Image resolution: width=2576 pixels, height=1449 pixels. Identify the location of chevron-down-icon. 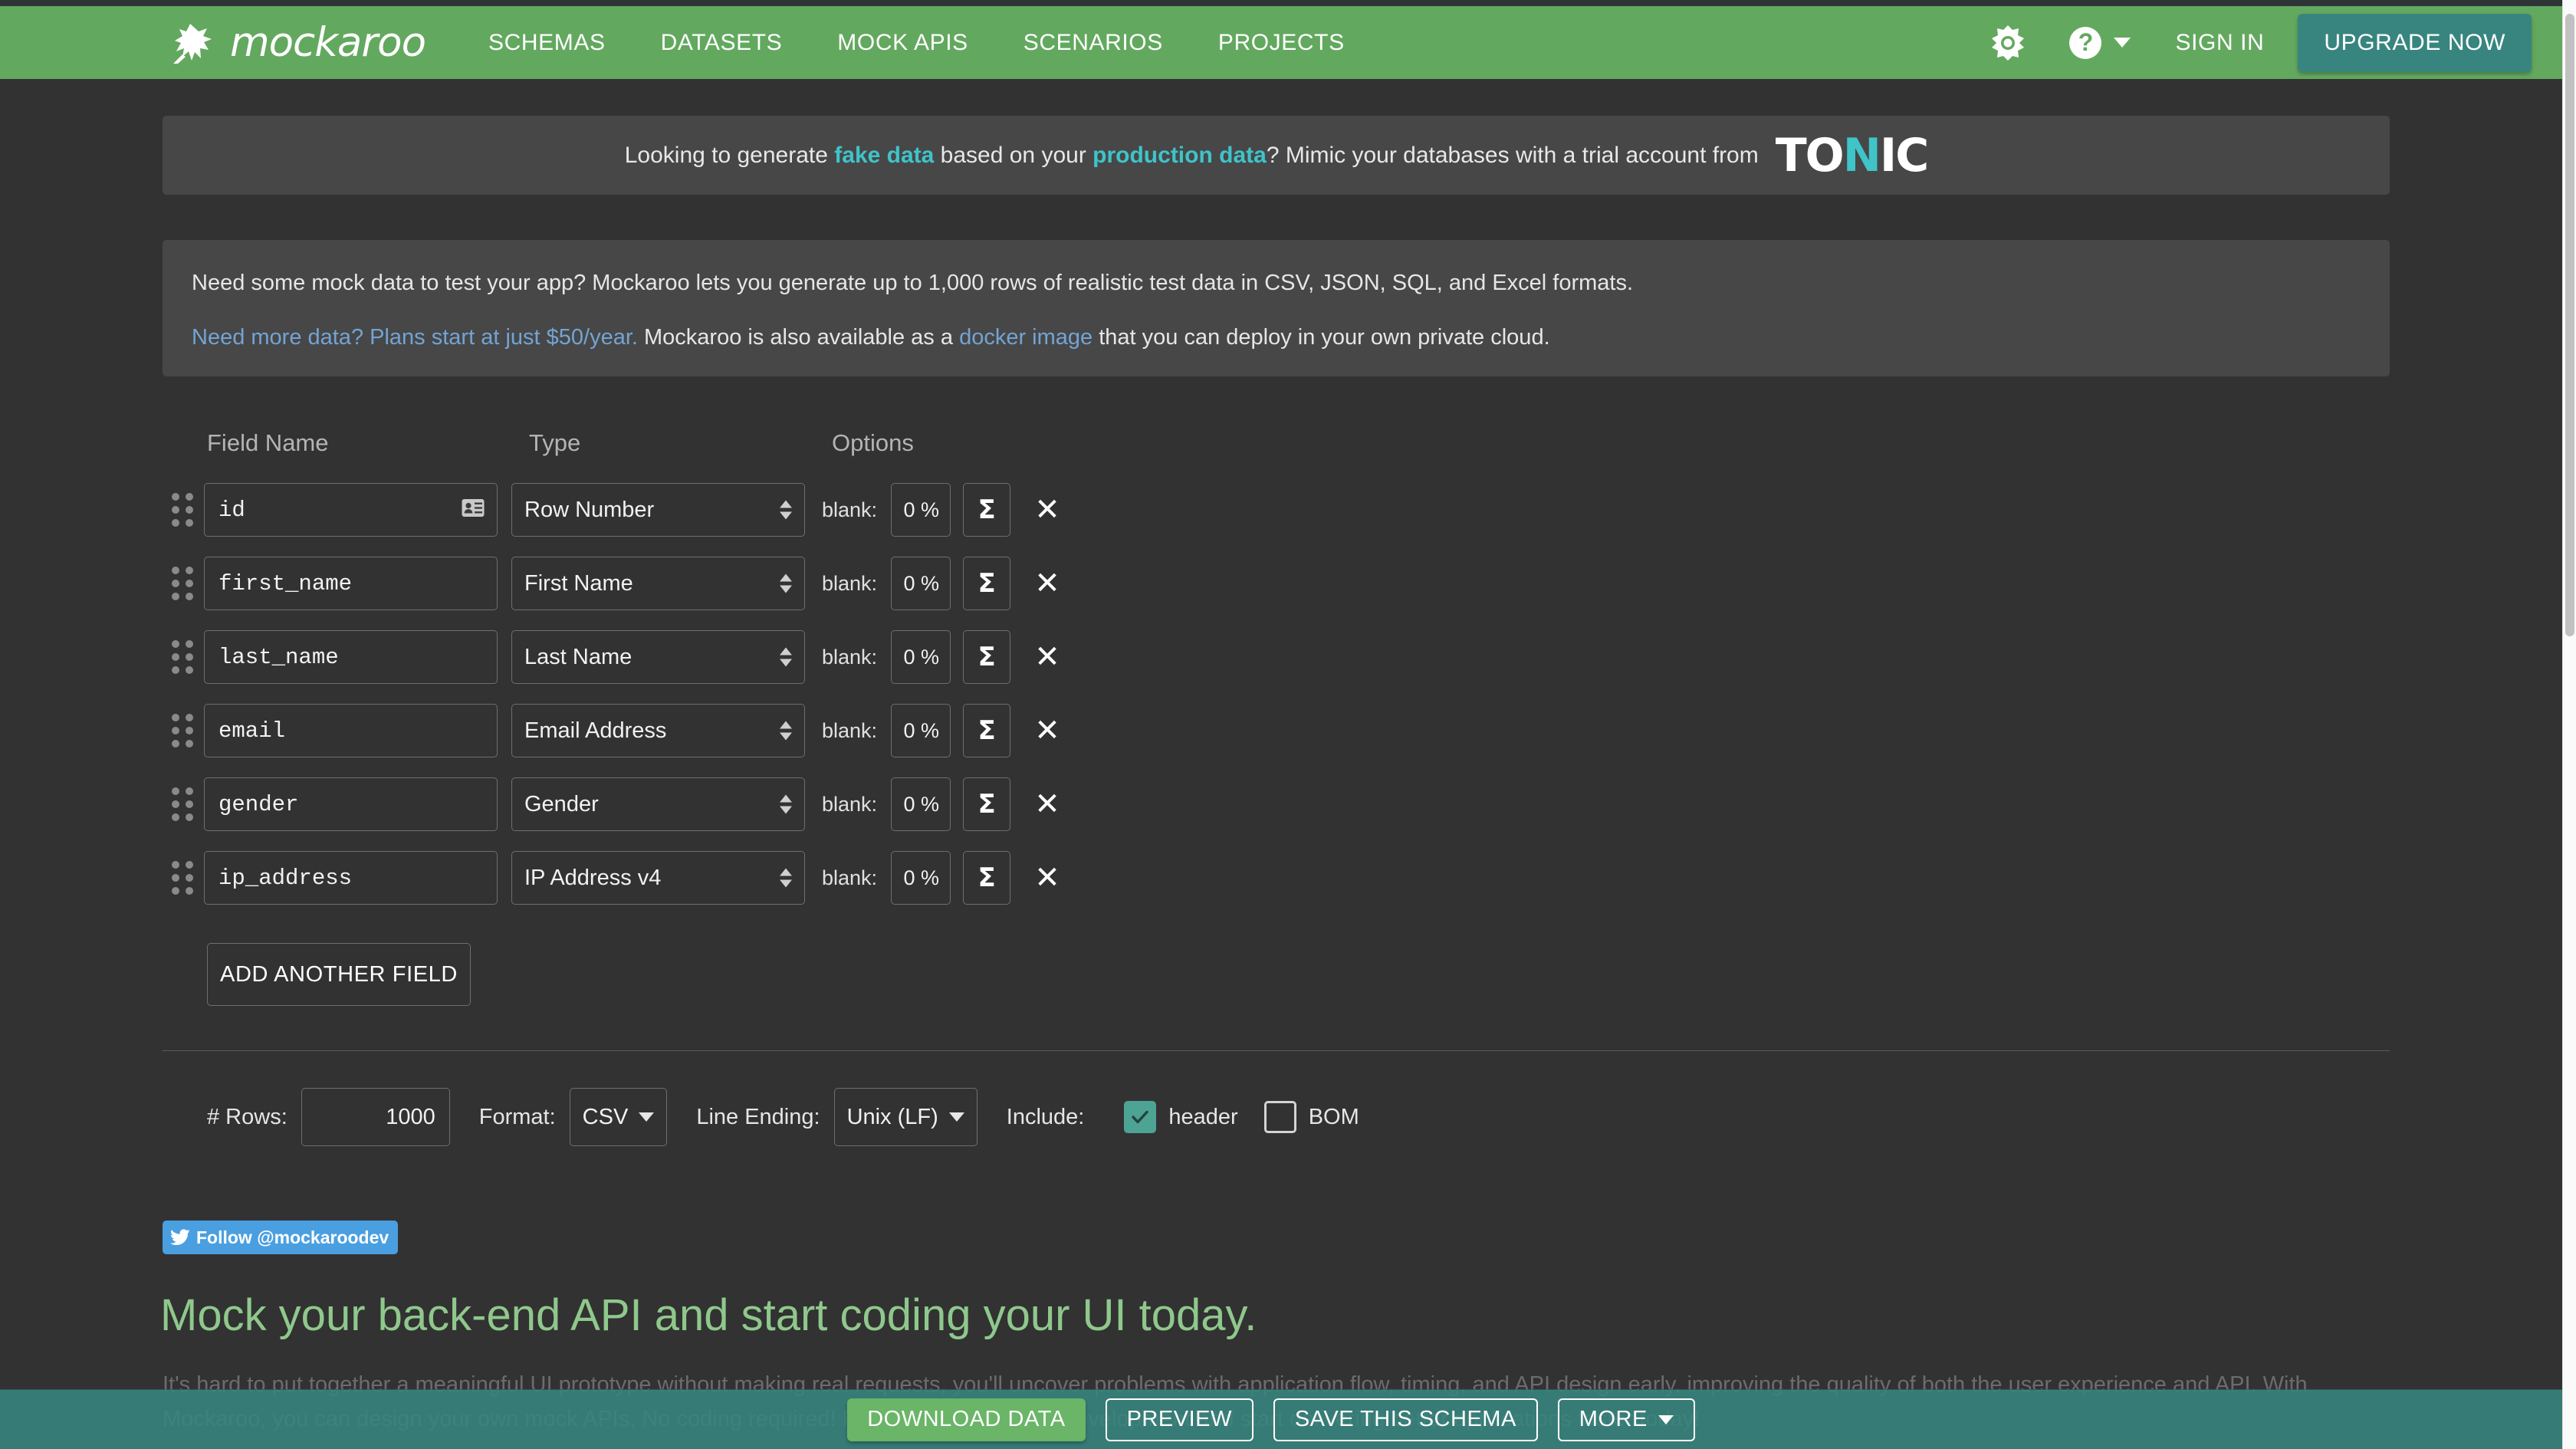
(1666, 1419).